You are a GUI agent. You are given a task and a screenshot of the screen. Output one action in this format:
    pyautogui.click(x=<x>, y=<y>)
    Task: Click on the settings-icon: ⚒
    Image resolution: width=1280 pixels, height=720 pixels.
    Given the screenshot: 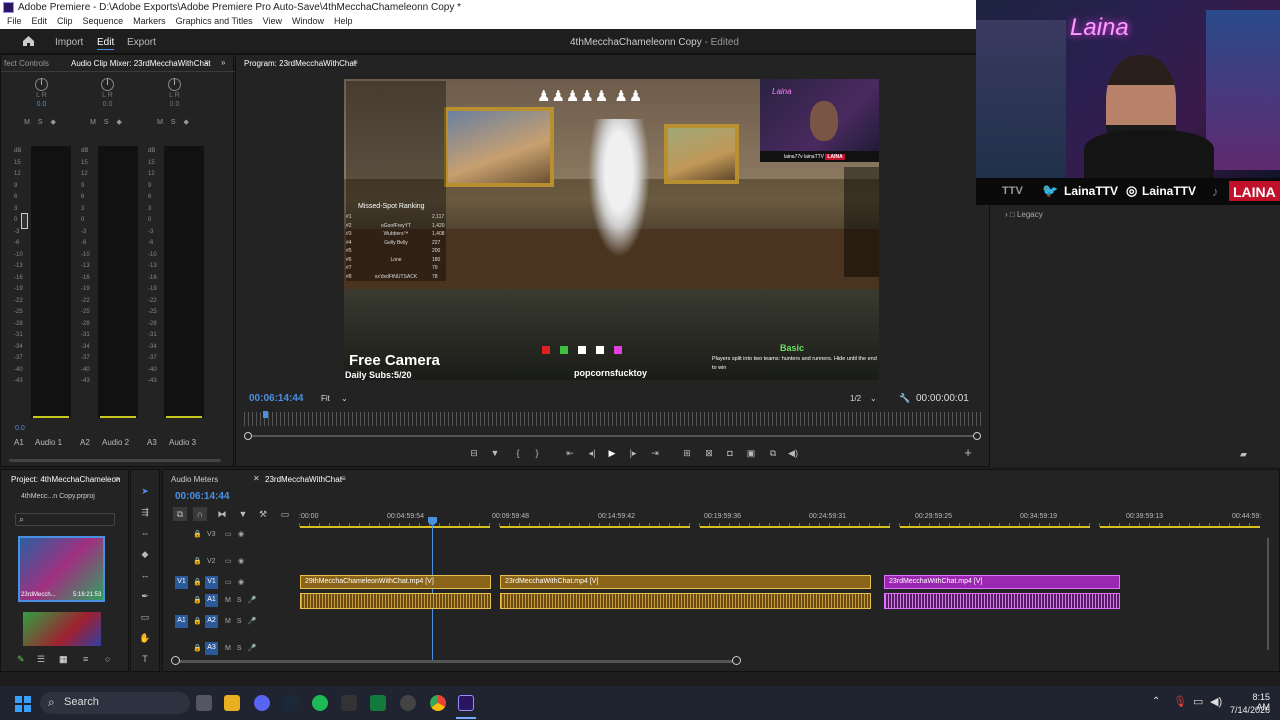 What is the action you would take?
    pyautogui.click(x=263, y=514)
    